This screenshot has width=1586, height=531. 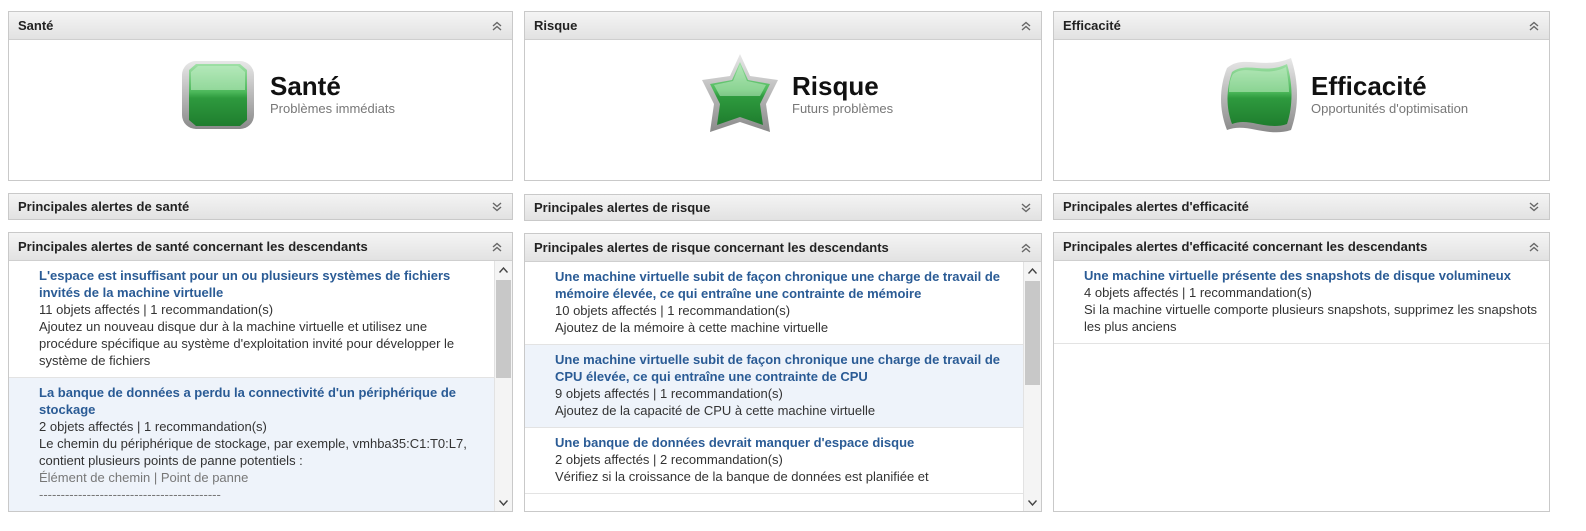 What do you see at coordinates (332, 108) in the screenshot?
I see `badge-subtitle: Problèmes immédiats` at bounding box center [332, 108].